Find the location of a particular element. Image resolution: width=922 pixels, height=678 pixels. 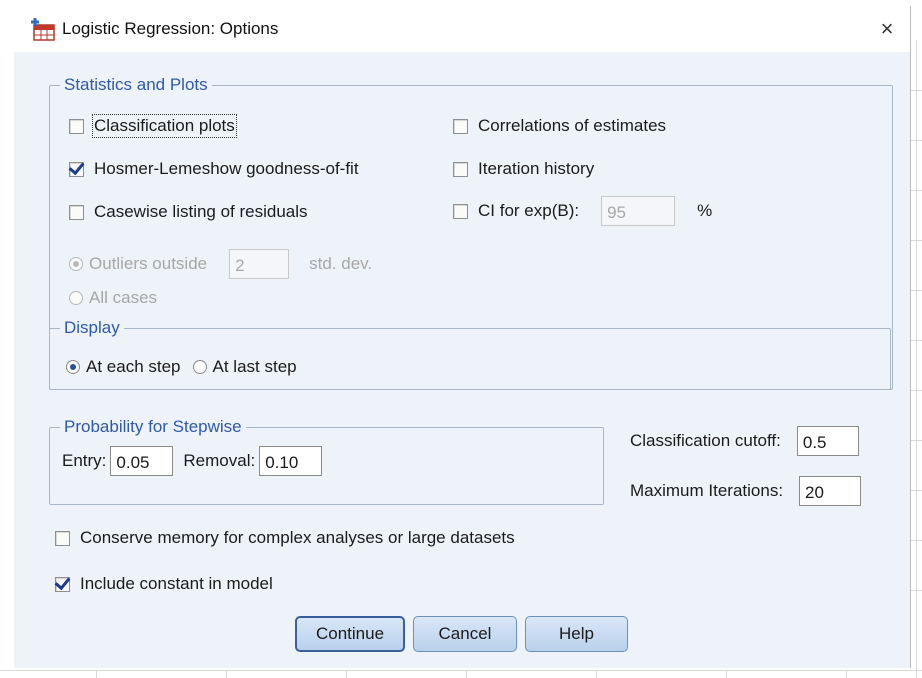

ci-exp-b-option: CI for exp(B): 95 % is located at coordinates (582, 211).